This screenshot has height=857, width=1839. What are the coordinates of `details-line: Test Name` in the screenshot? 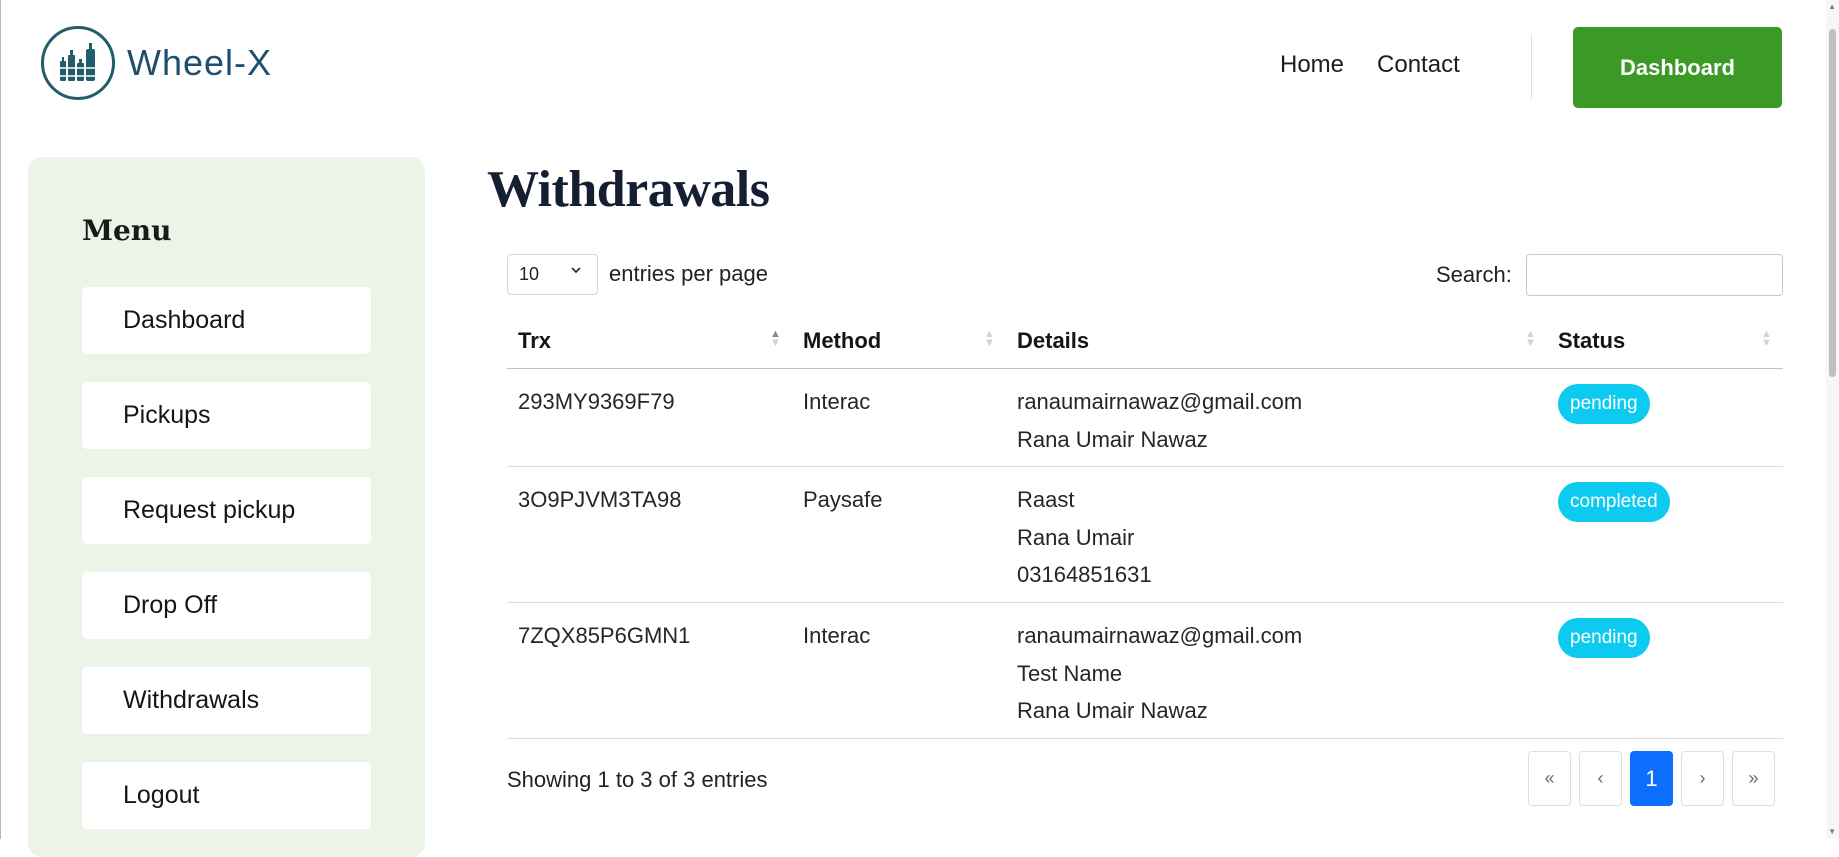 It's located at (1070, 673).